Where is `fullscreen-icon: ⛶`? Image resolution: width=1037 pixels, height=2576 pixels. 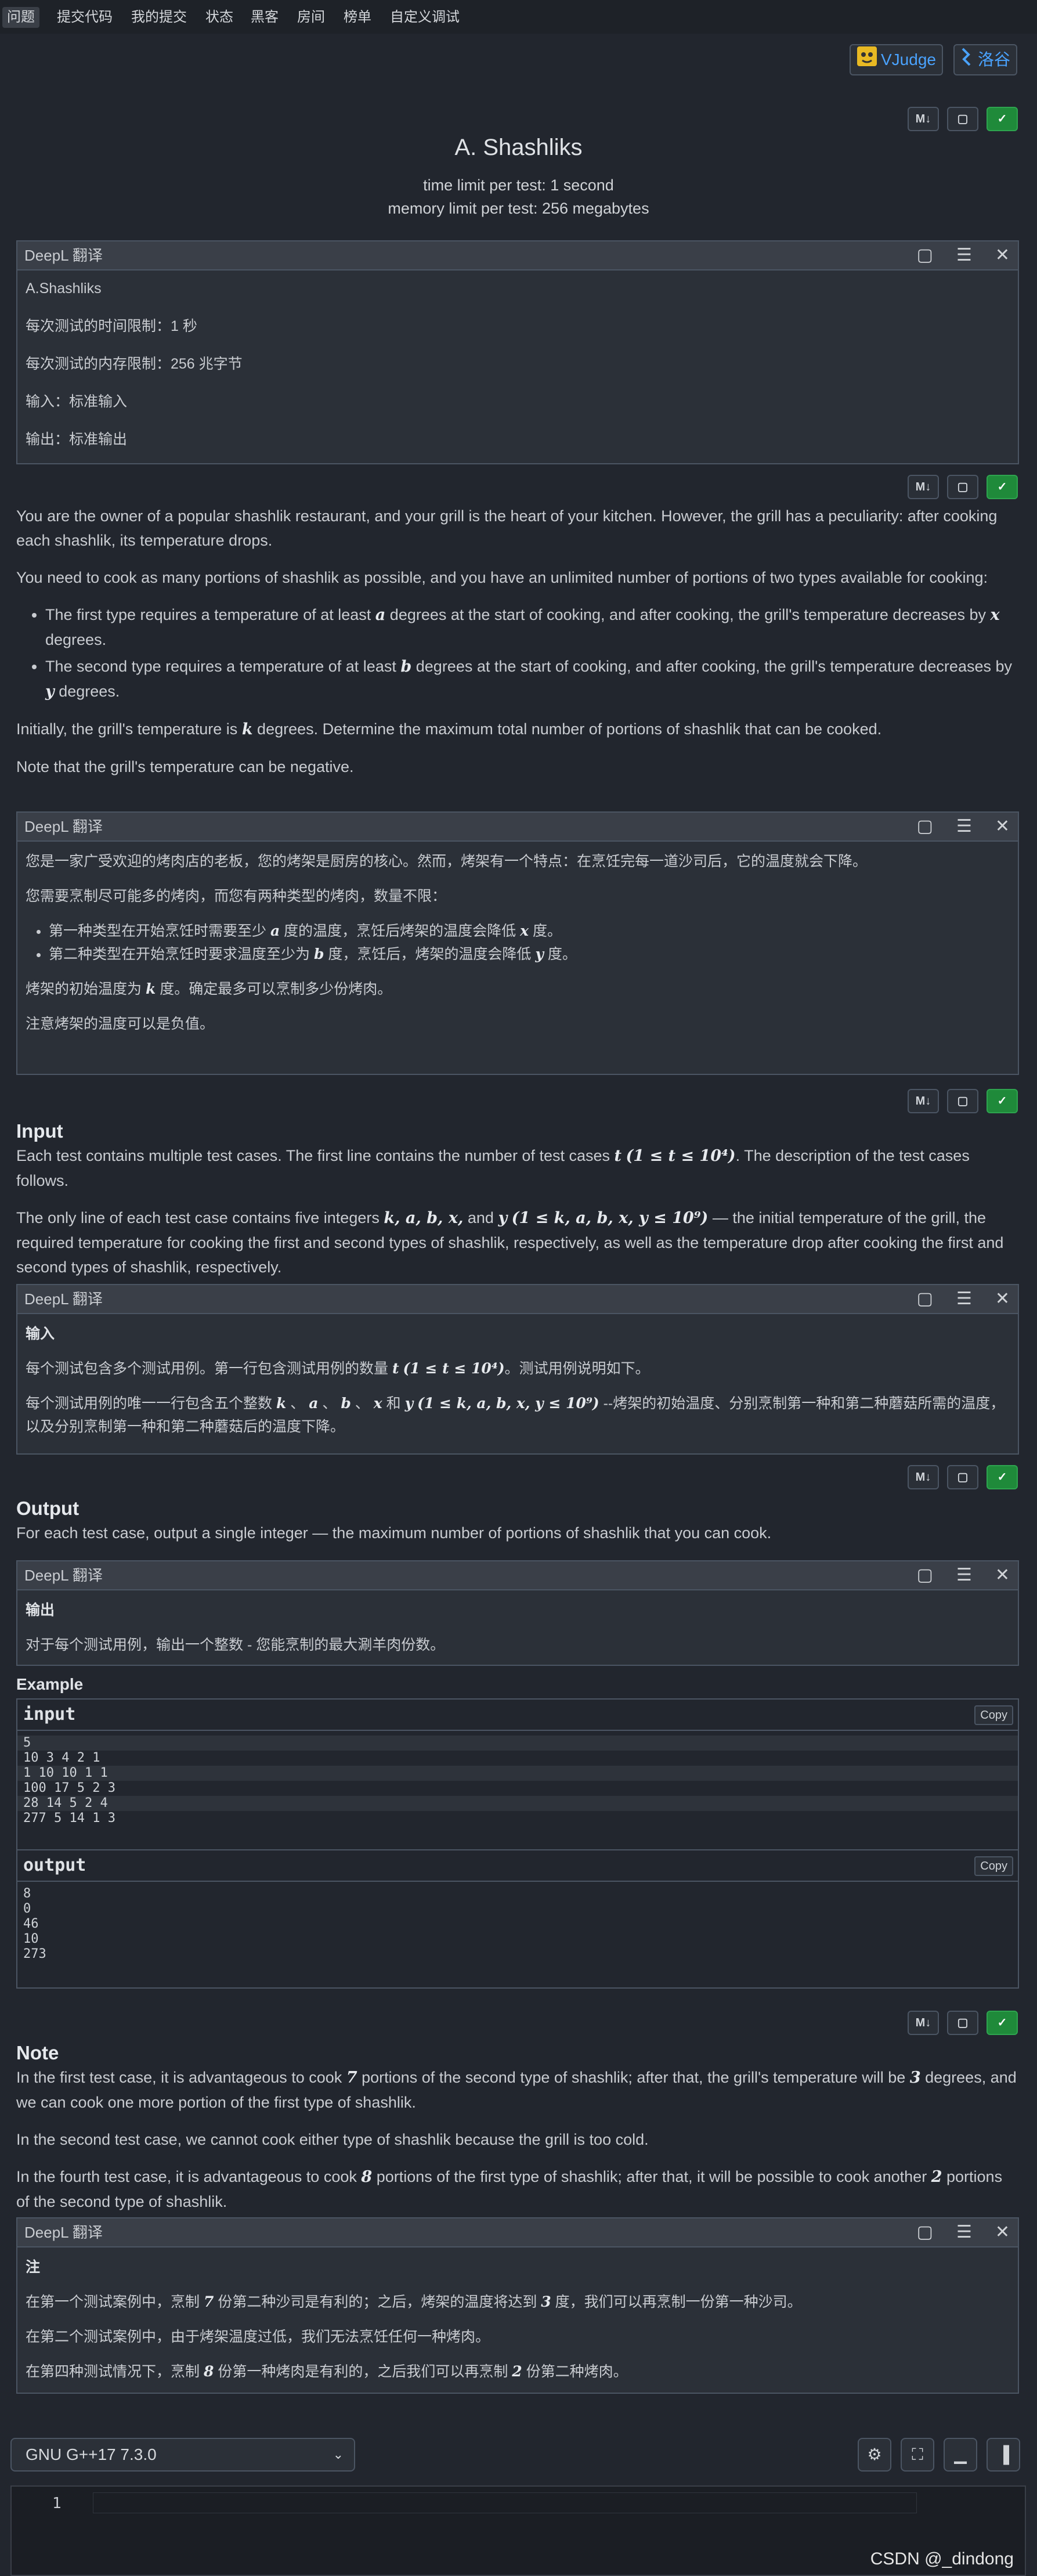 fullscreen-icon: ⛶ is located at coordinates (918, 2455).